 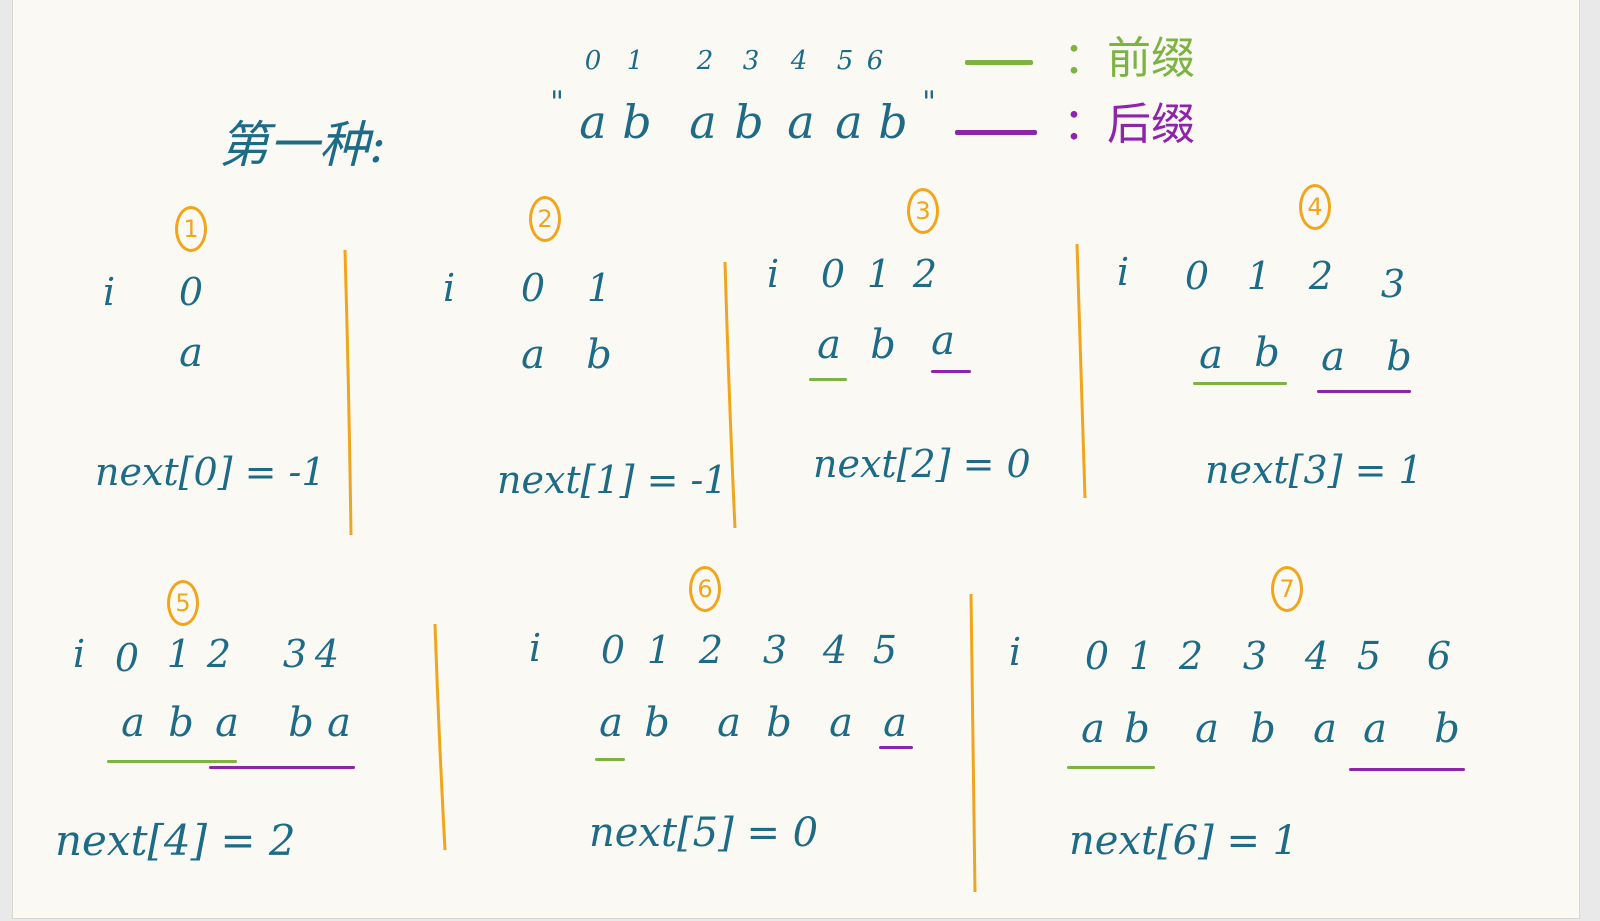 What do you see at coordinates (705, 589) in the screenshot?
I see `step-badge: 6` at bounding box center [705, 589].